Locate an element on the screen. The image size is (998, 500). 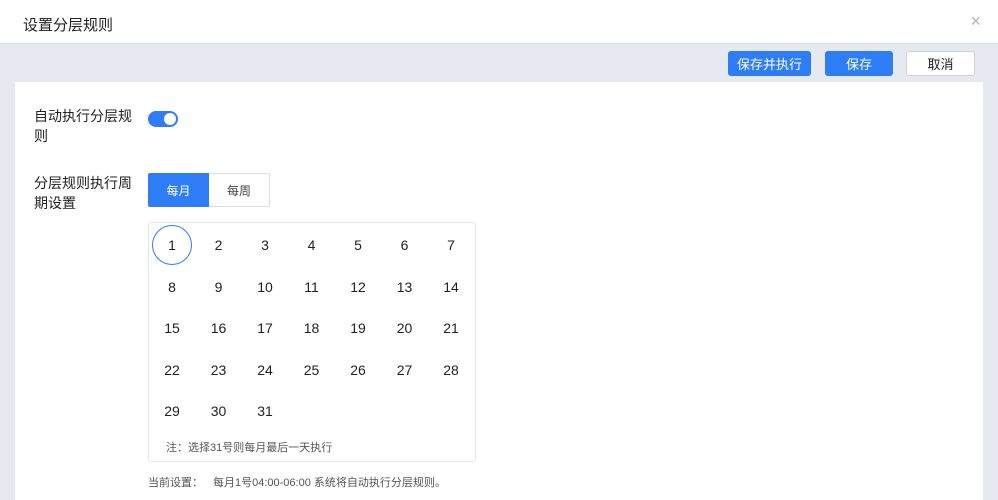
day-5: 5 is located at coordinates (358, 245).